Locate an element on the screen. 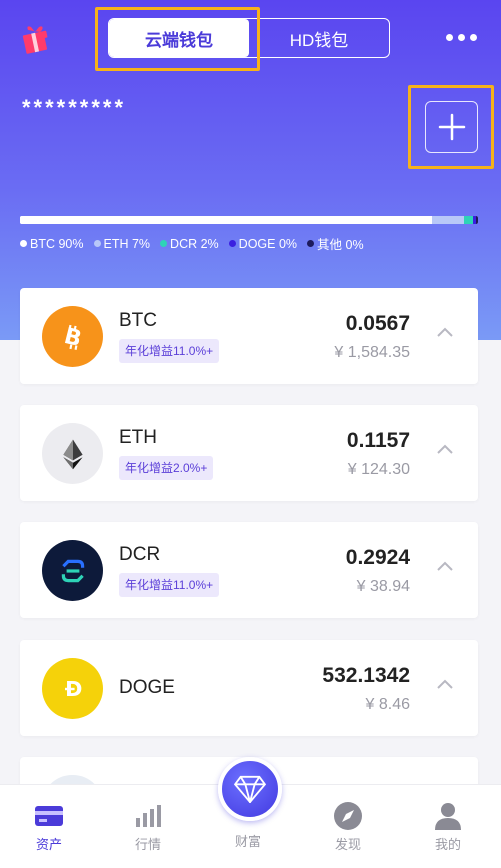  tab-wealth-label: 财富 is located at coordinates (247, 841).